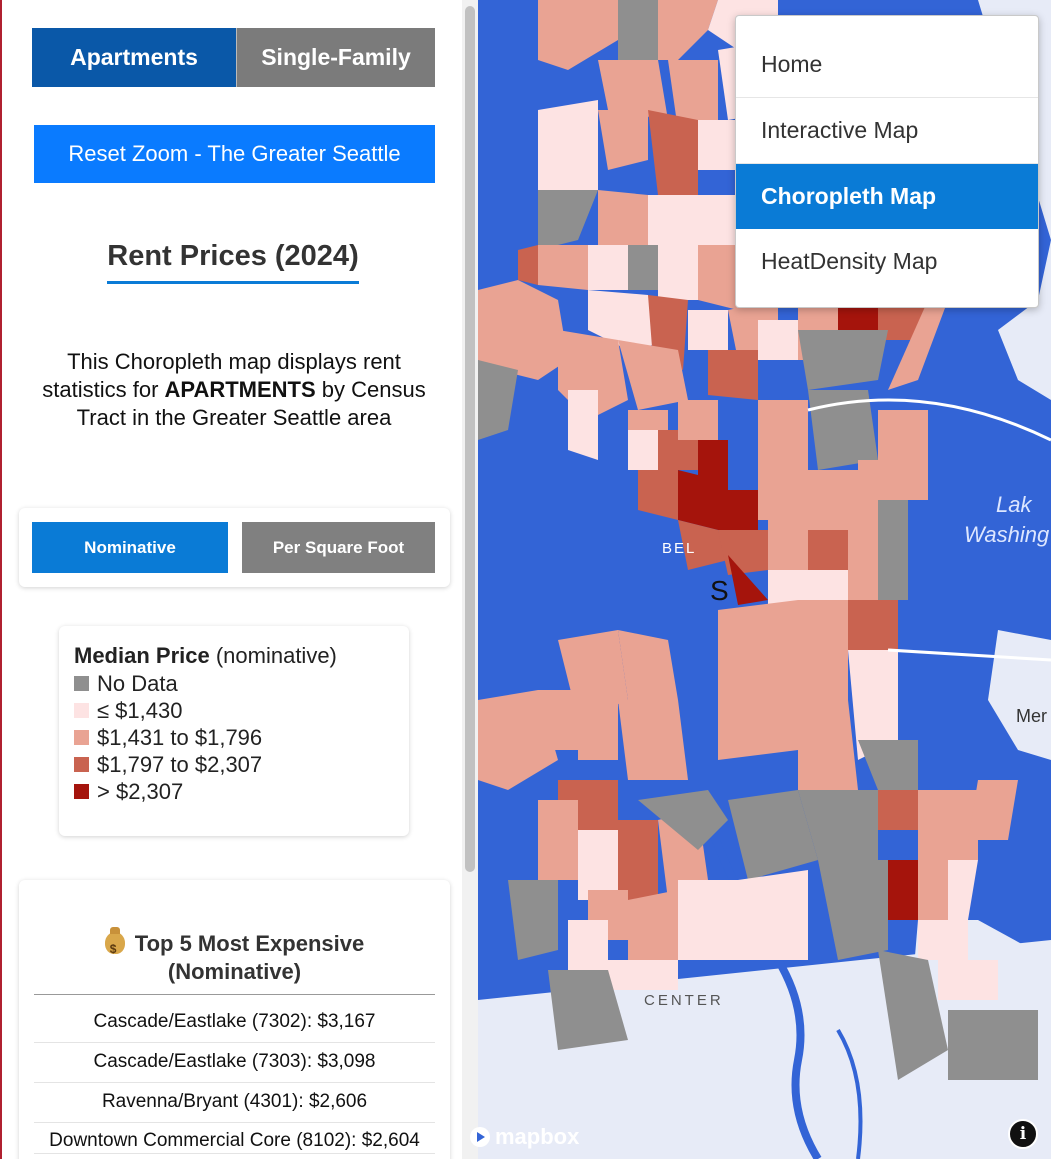 The width and height of the screenshot is (1051, 1159). Describe the element at coordinates (234, 791) in the screenshot. I see `legend-item-tier-4: > $2,307` at that location.